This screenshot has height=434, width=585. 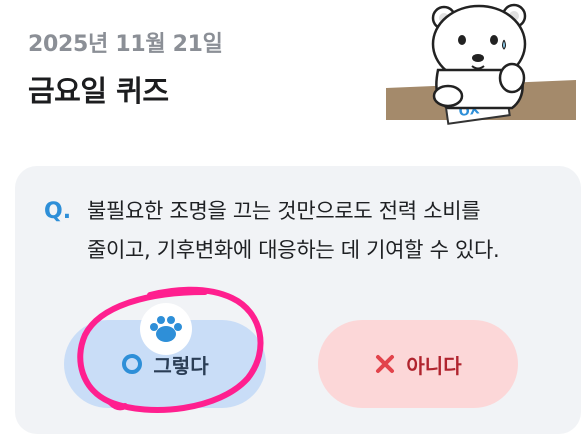 I want to click on circle-o-icon, so click(x=132, y=364).